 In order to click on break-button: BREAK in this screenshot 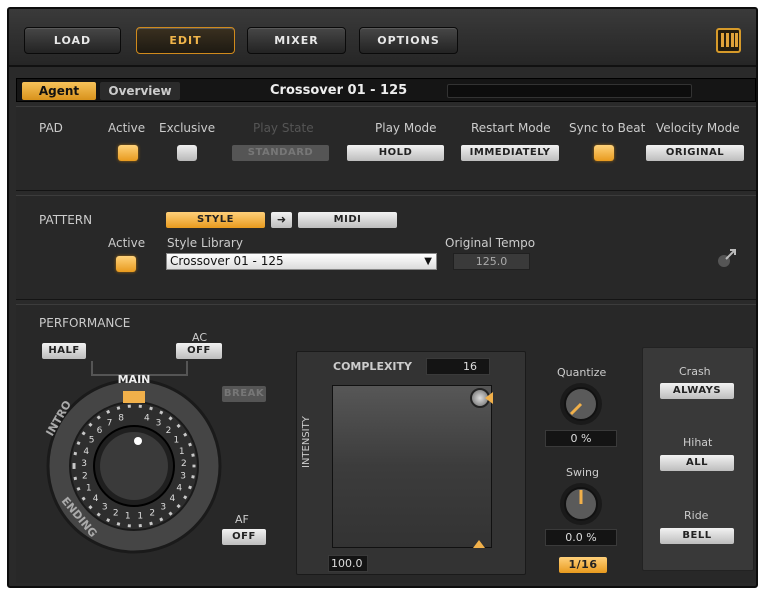, I will do `click(244, 394)`.